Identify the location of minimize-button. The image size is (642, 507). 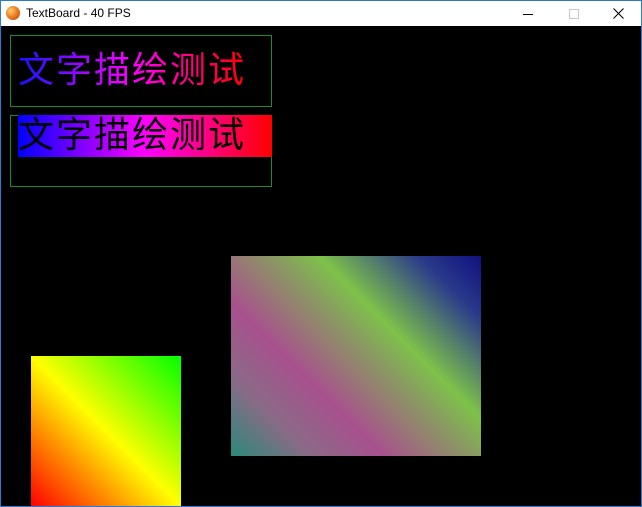
(528, 13).